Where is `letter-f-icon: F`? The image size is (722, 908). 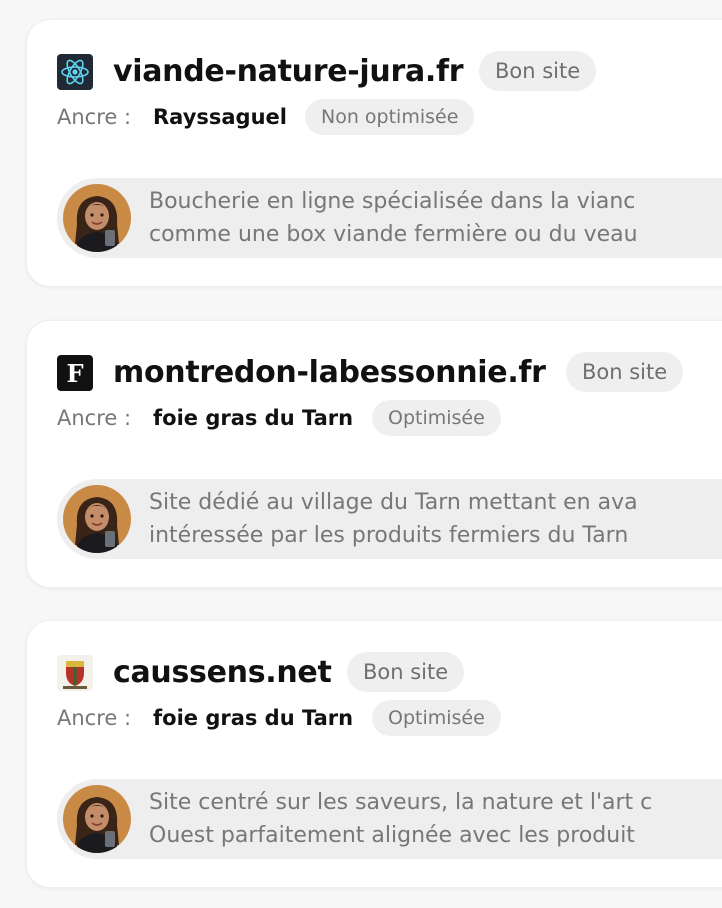
letter-f-icon: F is located at coordinates (75, 373).